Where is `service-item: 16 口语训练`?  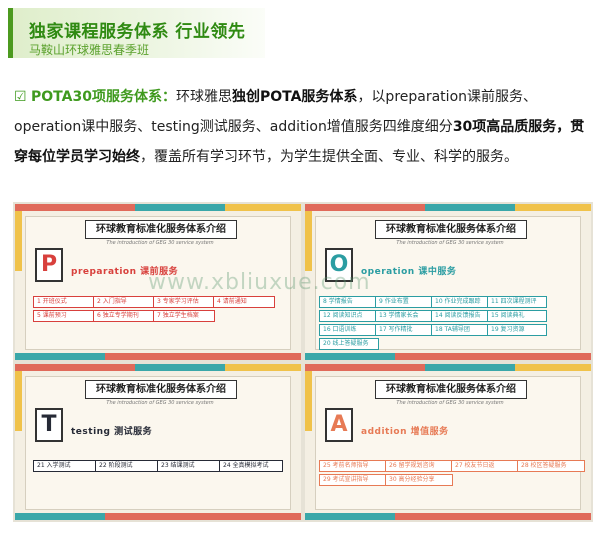
service-item: 16 口语训练 is located at coordinates (349, 330).